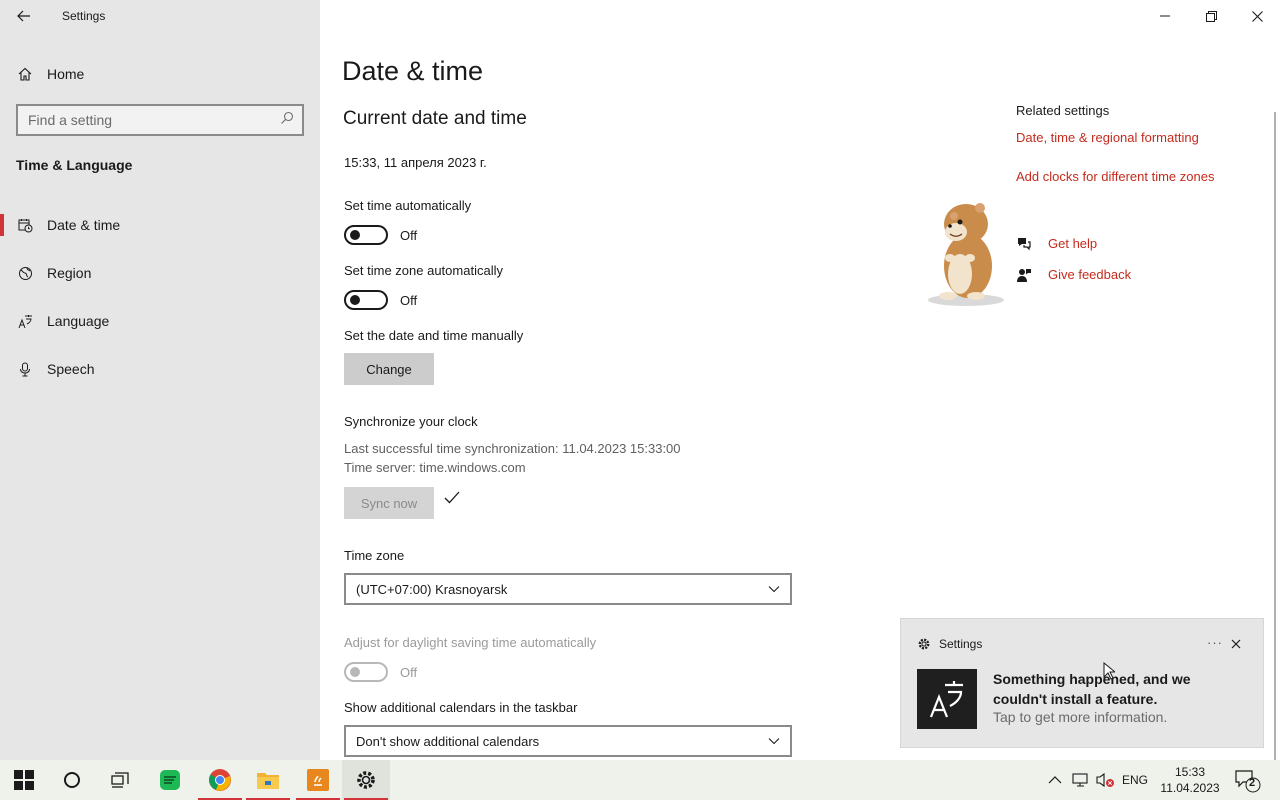 The height and width of the screenshot is (800, 1280). I want to click on clock-date: 11.04.2023, so click(1190, 788).